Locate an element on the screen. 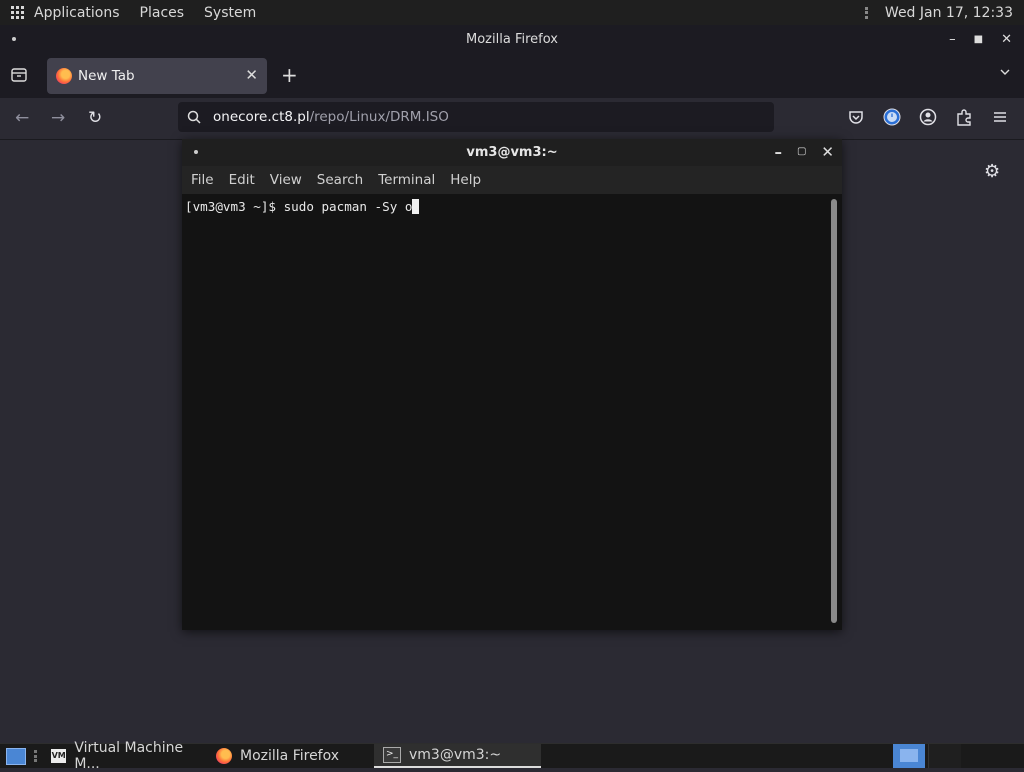 The image size is (1024, 772). extension-clock-icon is located at coordinates (892, 117).